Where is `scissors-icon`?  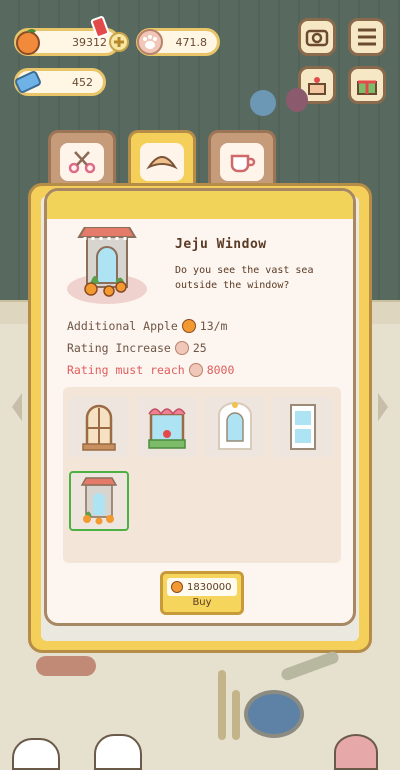 scissors-icon is located at coordinates (82, 162).